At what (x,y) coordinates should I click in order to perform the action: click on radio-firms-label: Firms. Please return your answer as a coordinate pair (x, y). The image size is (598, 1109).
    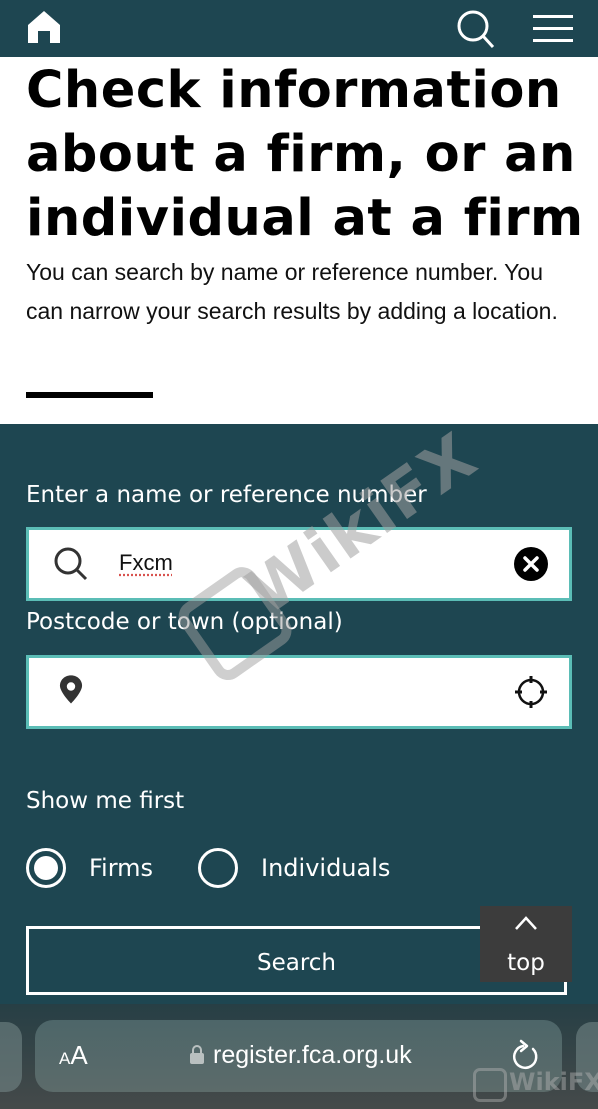
    Looking at the image, I should click on (121, 868).